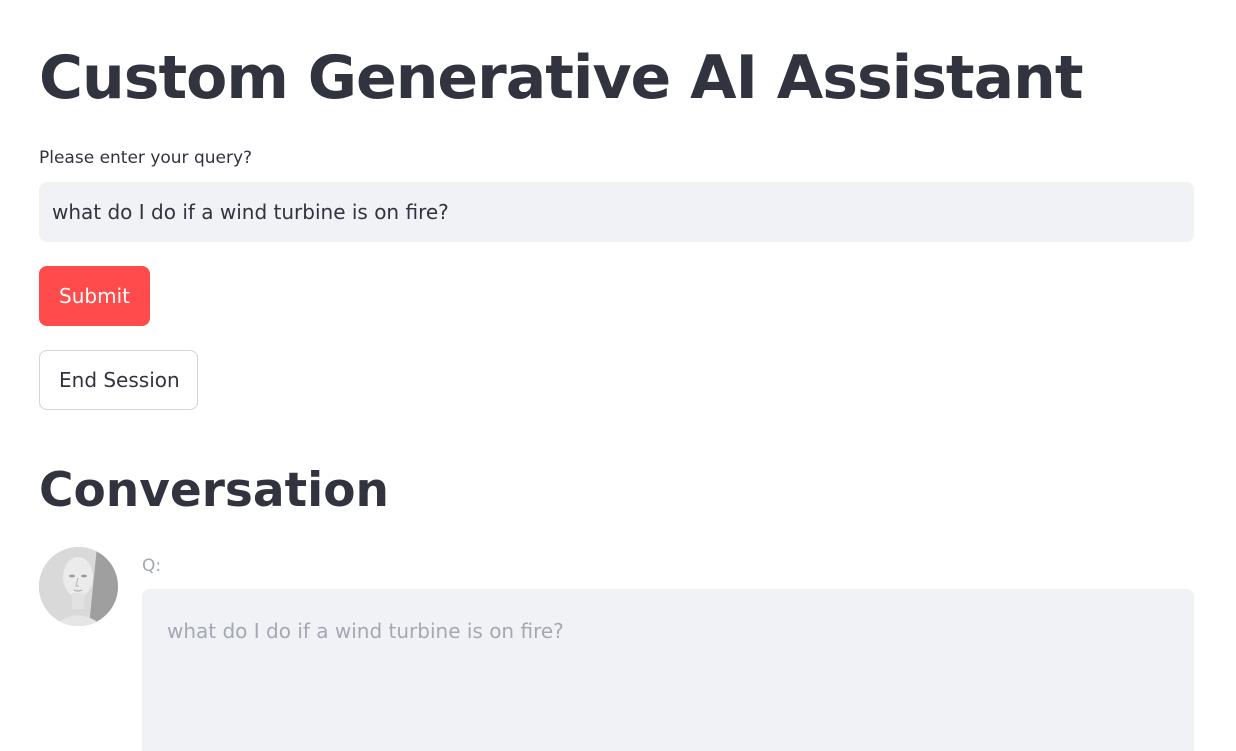 Image resolution: width=1236 pixels, height=751 pixels. What do you see at coordinates (78, 586) in the screenshot?
I see `mannequin-head-icon` at bounding box center [78, 586].